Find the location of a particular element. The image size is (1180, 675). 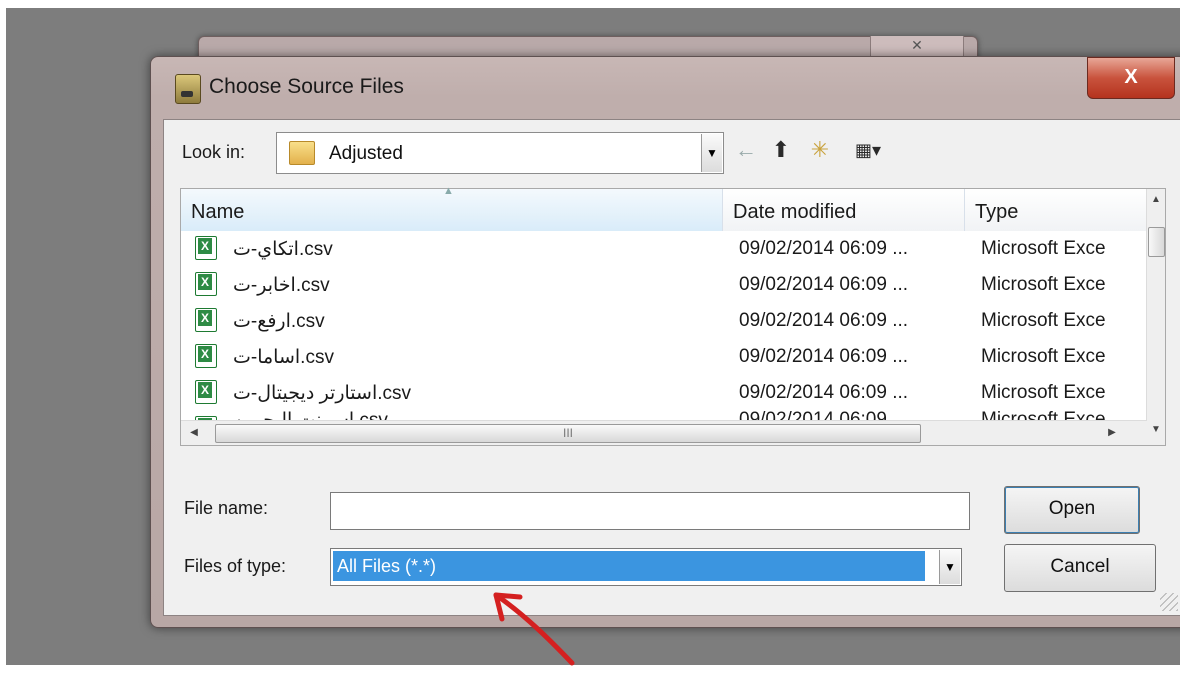

look-in-label: Look in: is located at coordinates (214, 152).